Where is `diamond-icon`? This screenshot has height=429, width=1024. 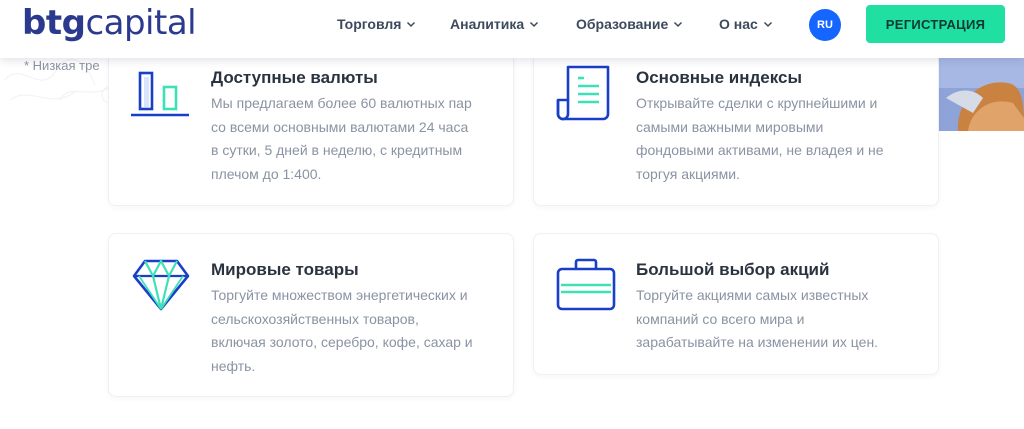 diamond-icon is located at coordinates (161, 284).